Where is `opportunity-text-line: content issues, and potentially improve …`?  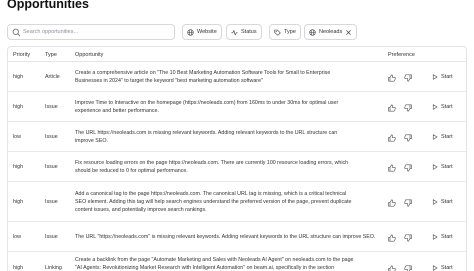 opportunity-text-line: content issues, and potentially improve … is located at coordinates (141, 210).